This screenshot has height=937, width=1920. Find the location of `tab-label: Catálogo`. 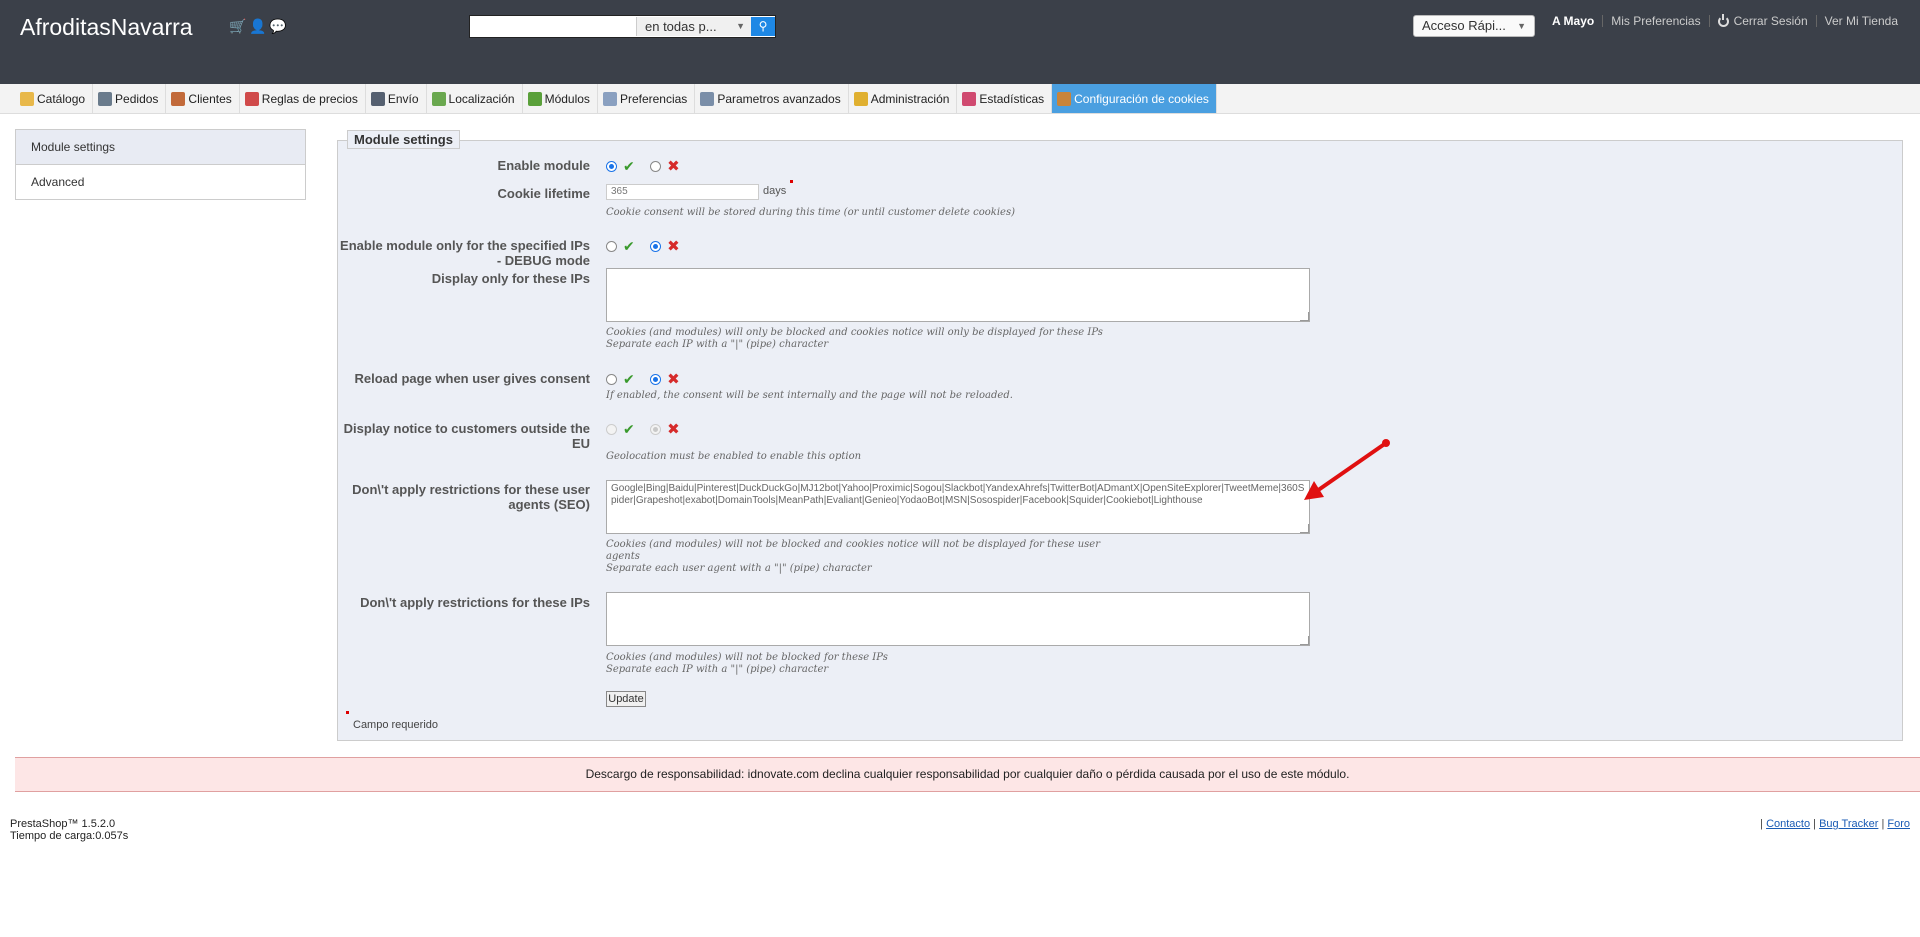

tab-label: Catálogo is located at coordinates (61, 98).